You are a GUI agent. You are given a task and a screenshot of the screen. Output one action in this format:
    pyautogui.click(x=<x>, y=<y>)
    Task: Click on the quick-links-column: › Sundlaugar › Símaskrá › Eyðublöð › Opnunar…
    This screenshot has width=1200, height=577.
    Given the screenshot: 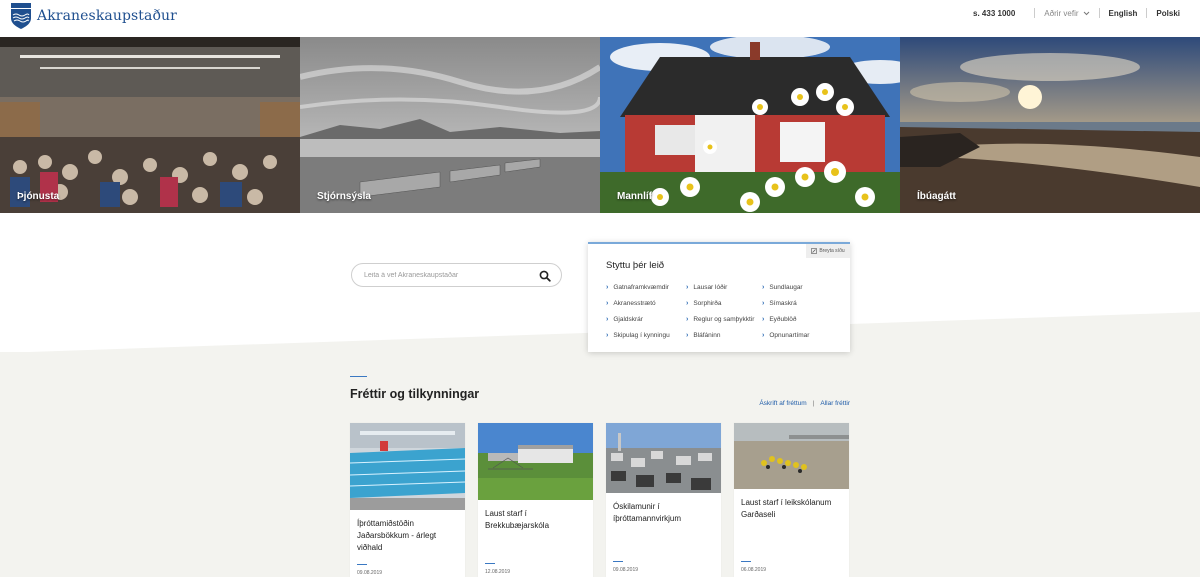 What is the action you would take?
    pyautogui.click(x=785, y=311)
    